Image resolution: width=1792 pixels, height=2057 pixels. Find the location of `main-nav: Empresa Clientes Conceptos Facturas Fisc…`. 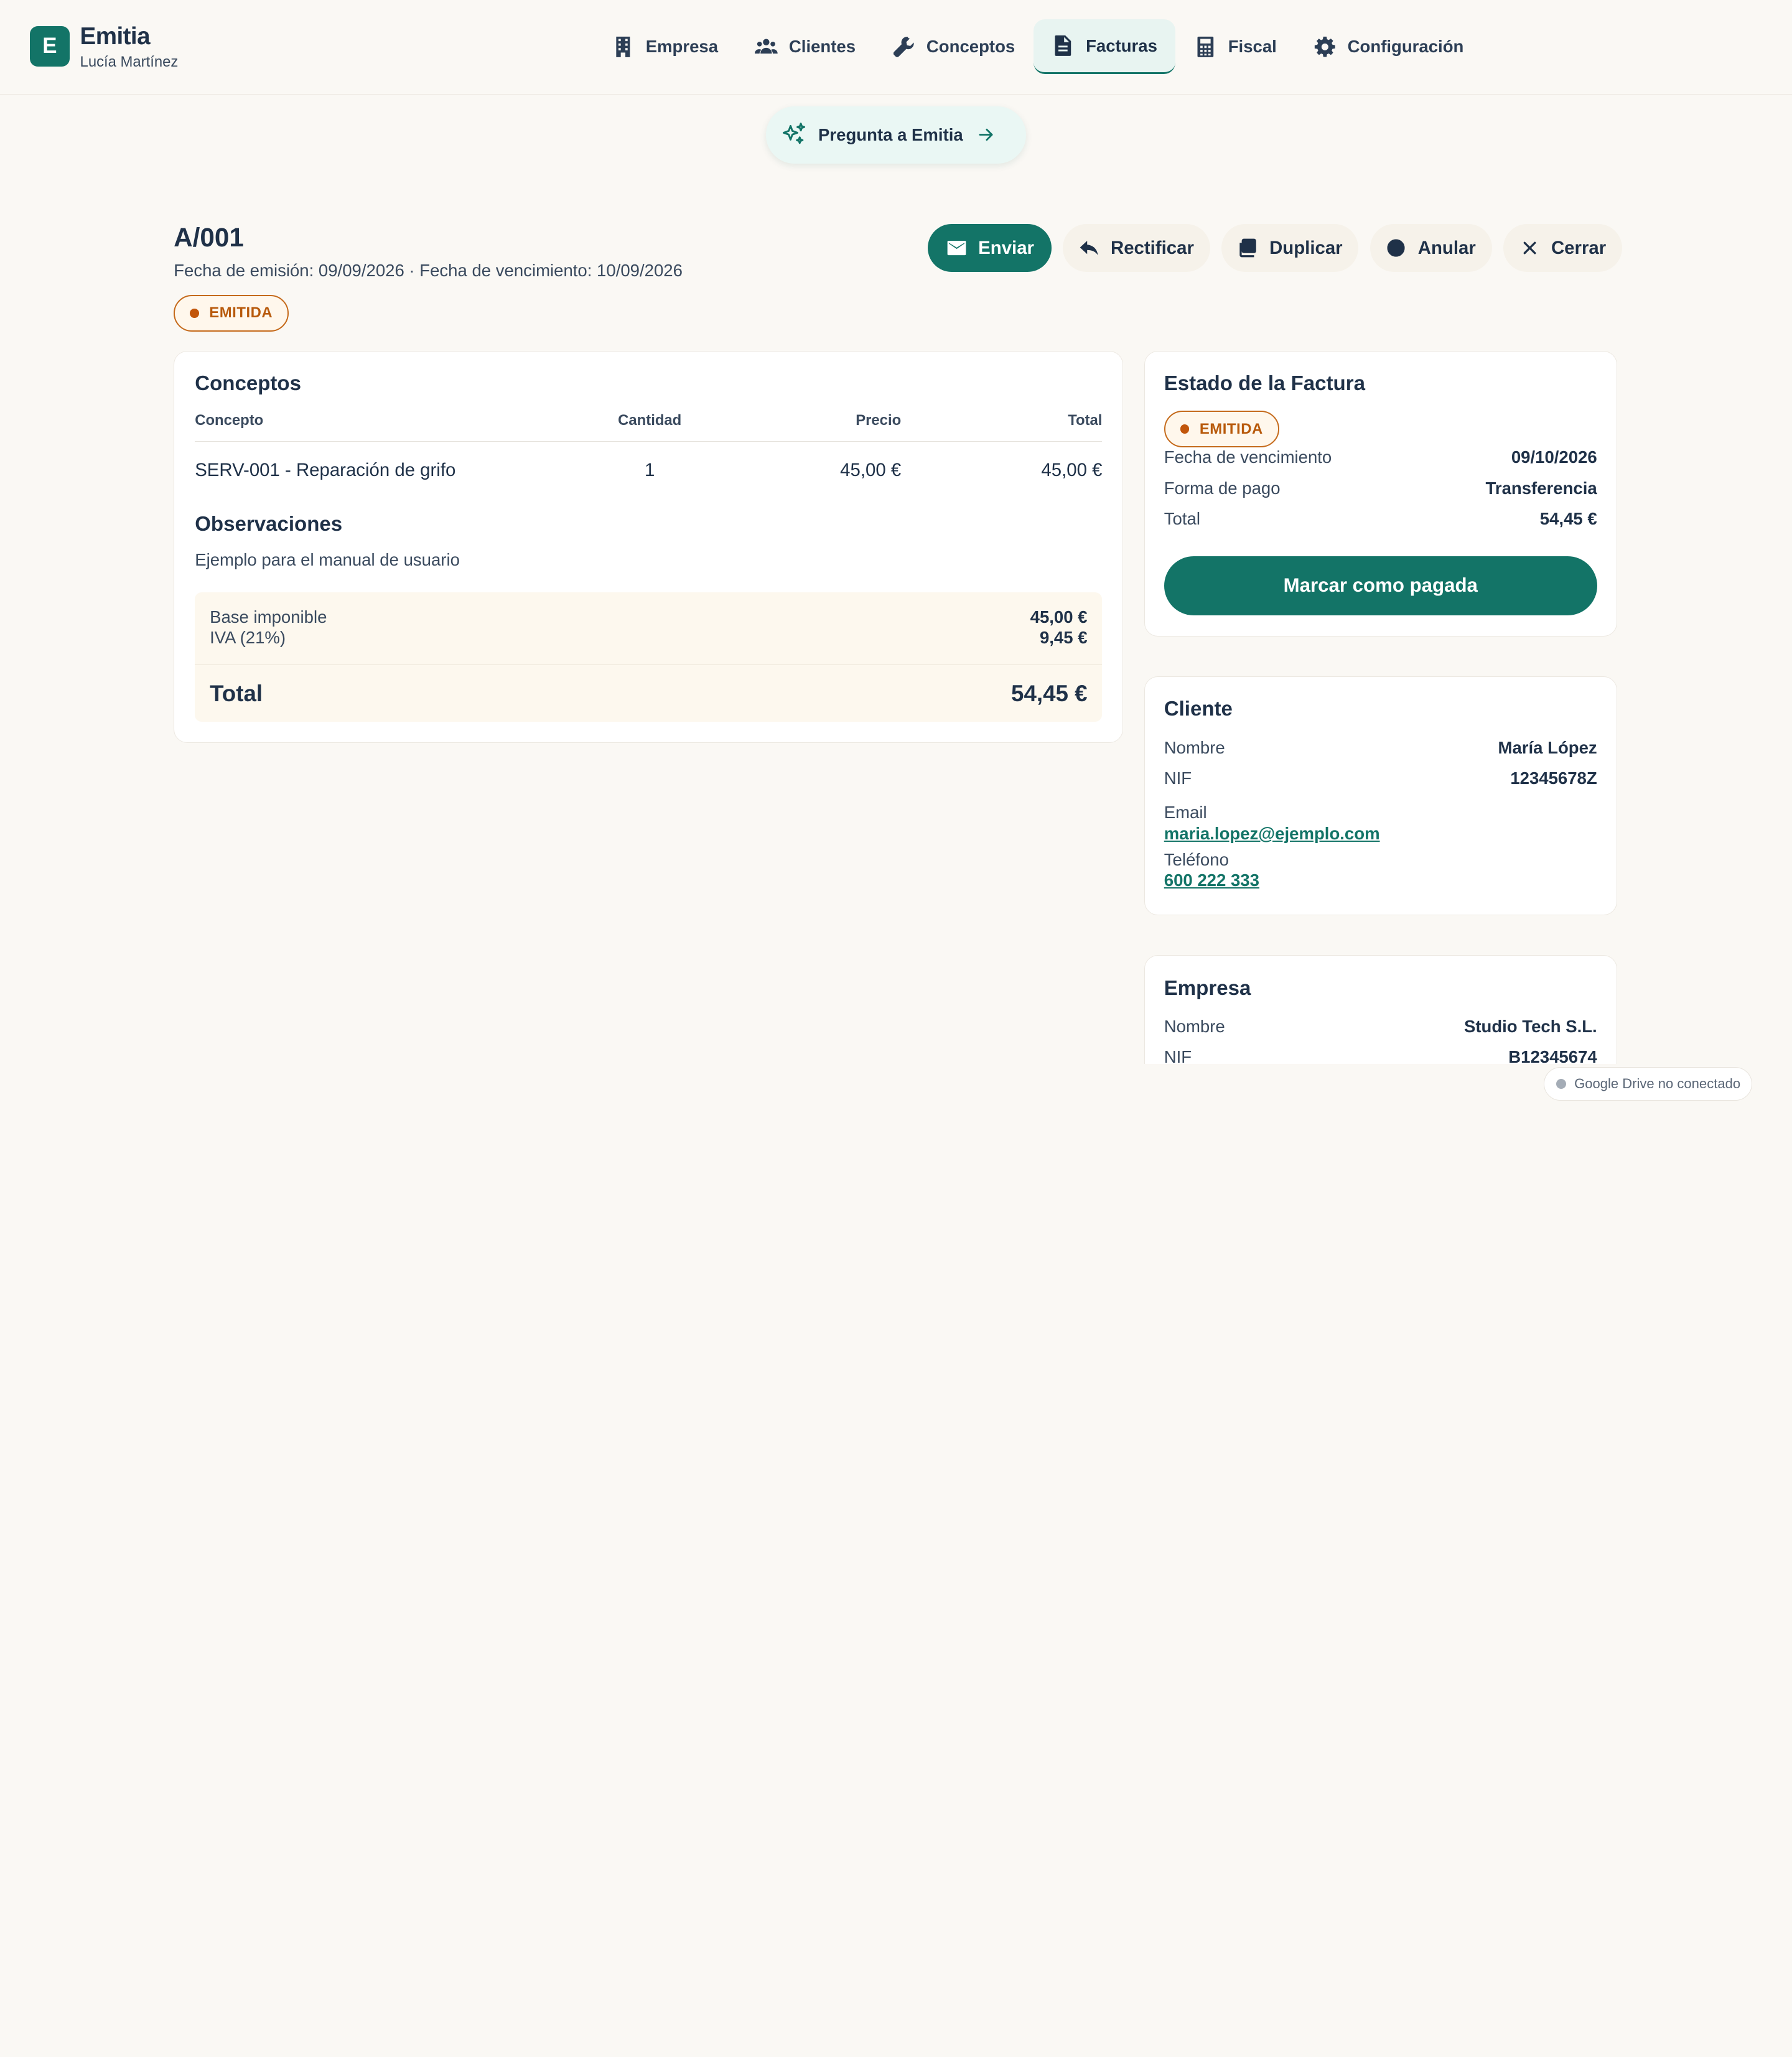

main-nav: Empresa Clientes Conceptos Facturas Fisc… is located at coordinates (1038, 47).